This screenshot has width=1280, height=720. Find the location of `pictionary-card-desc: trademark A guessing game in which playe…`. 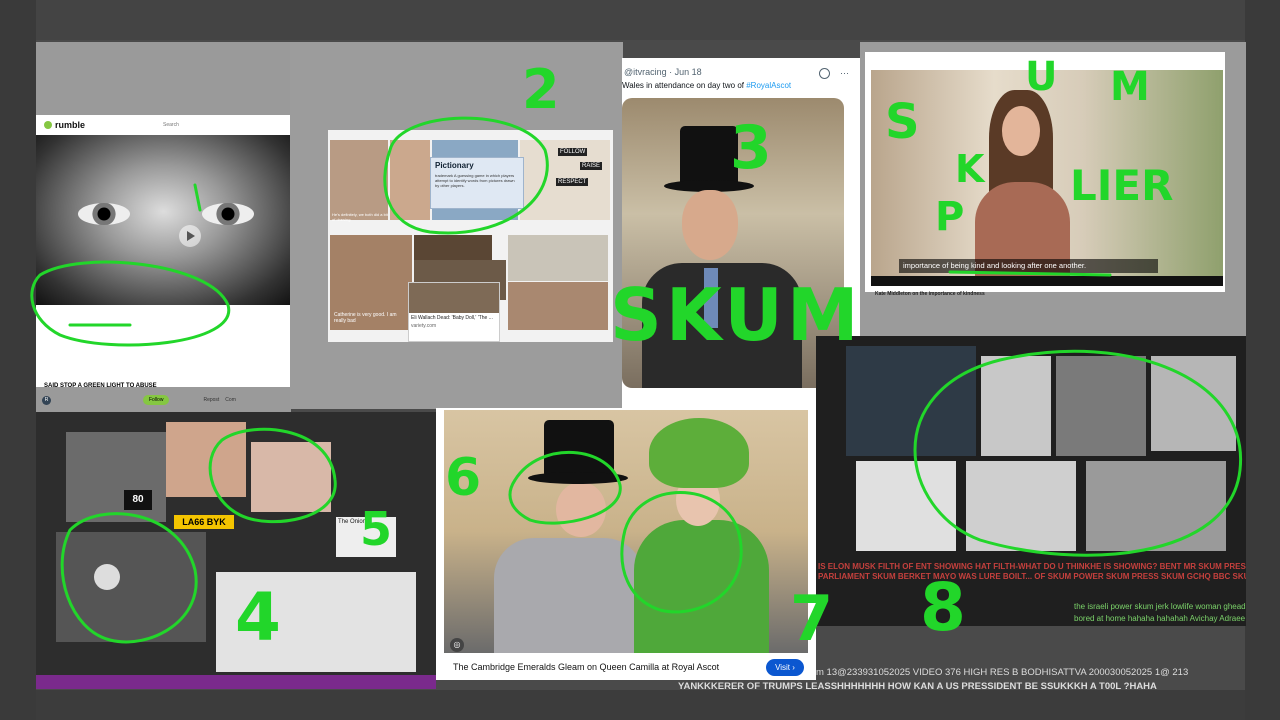

pictionary-card-desc: trademark A guessing game in which playe… is located at coordinates (475, 180).